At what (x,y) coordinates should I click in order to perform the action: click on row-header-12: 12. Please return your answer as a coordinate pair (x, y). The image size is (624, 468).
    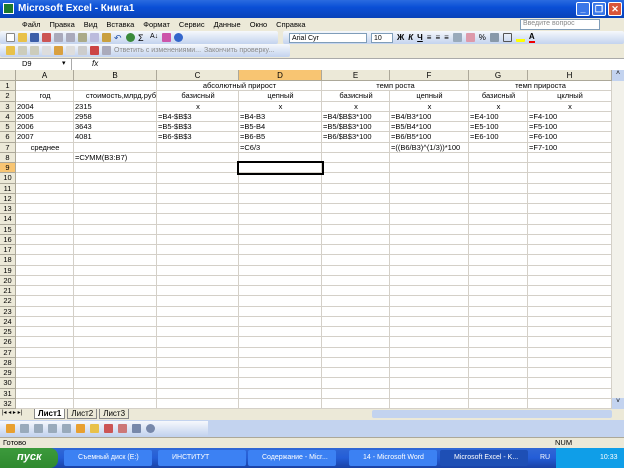
    Looking at the image, I should click on (8, 198).